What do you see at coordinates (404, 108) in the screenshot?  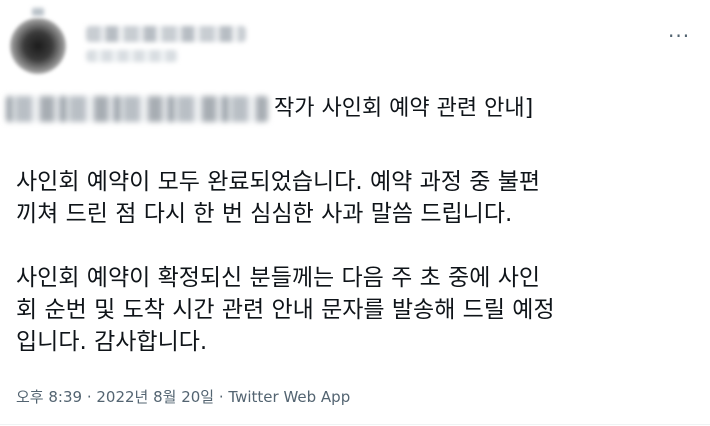 I see `tweet-title-line: 작가 사인회 예약 관련 안내]` at bounding box center [404, 108].